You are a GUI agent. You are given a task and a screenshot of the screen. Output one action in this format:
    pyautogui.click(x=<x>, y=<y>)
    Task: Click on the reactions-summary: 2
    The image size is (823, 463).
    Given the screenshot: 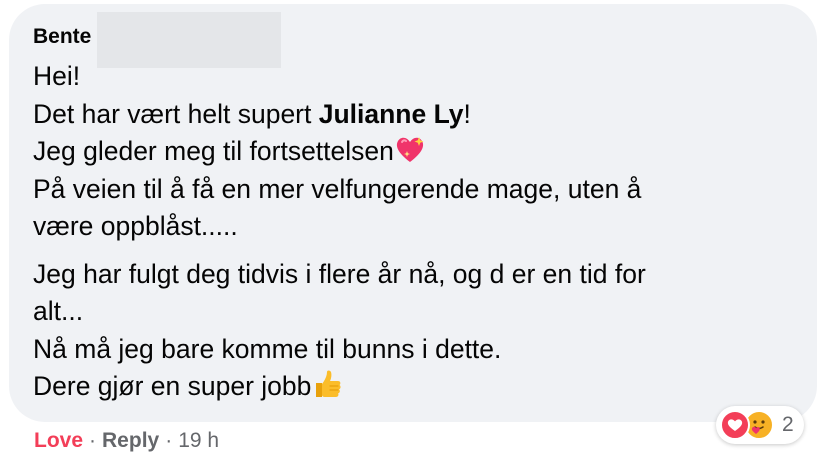 What is the action you would take?
    pyautogui.click(x=760, y=425)
    